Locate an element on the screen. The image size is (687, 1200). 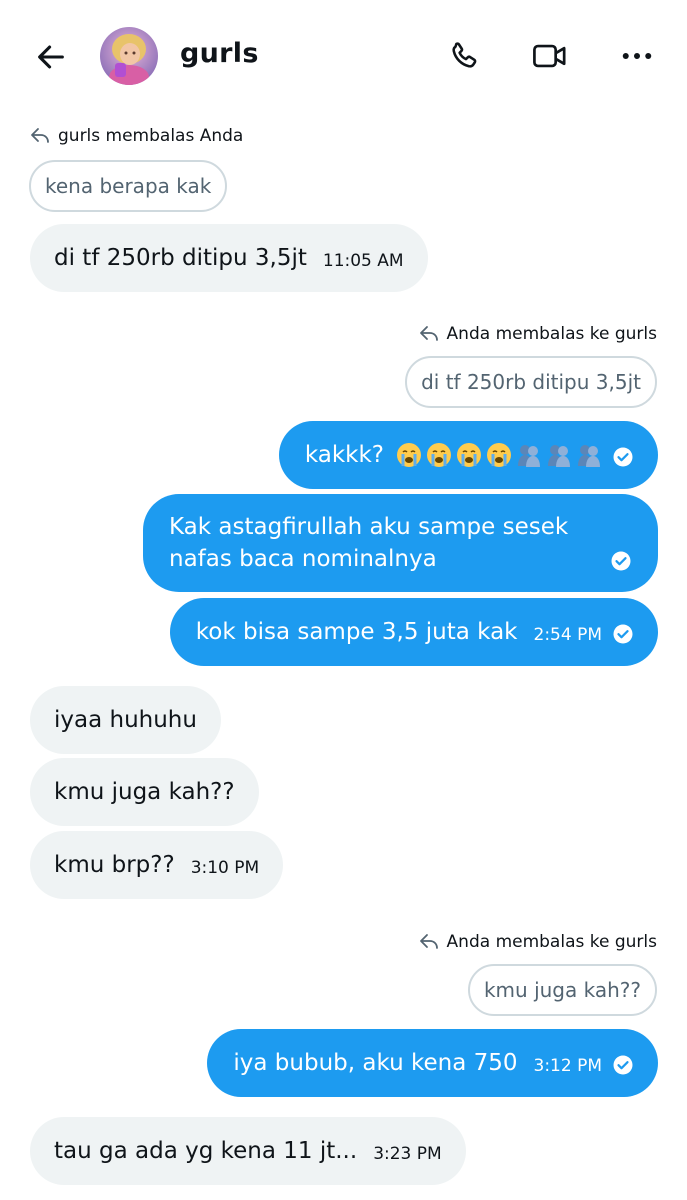
more-options-icon is located at coordinates (637, 56).